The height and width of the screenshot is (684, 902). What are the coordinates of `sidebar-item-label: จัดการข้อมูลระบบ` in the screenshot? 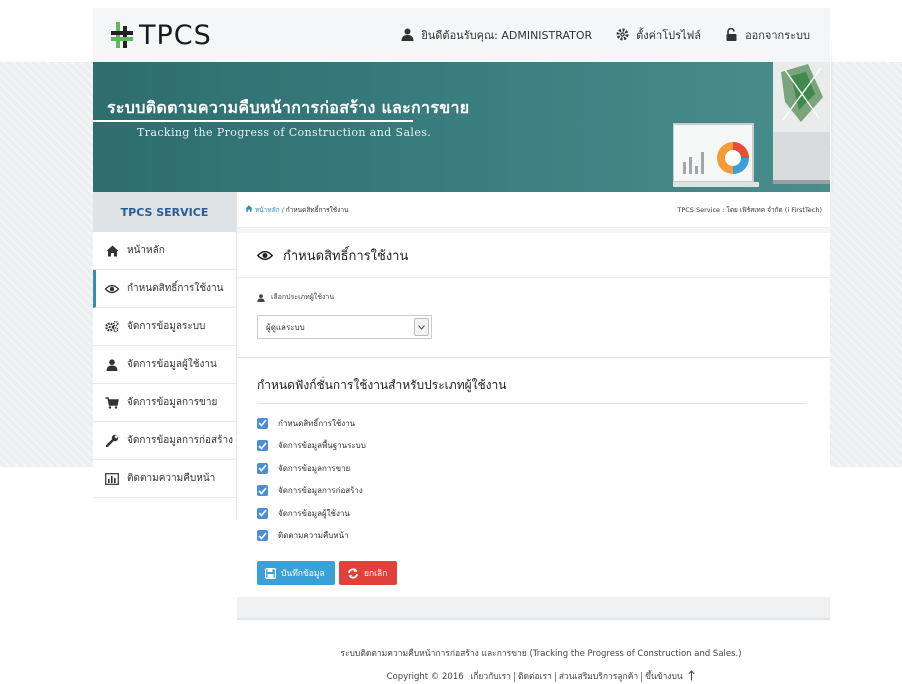 It's located at (166, 326).